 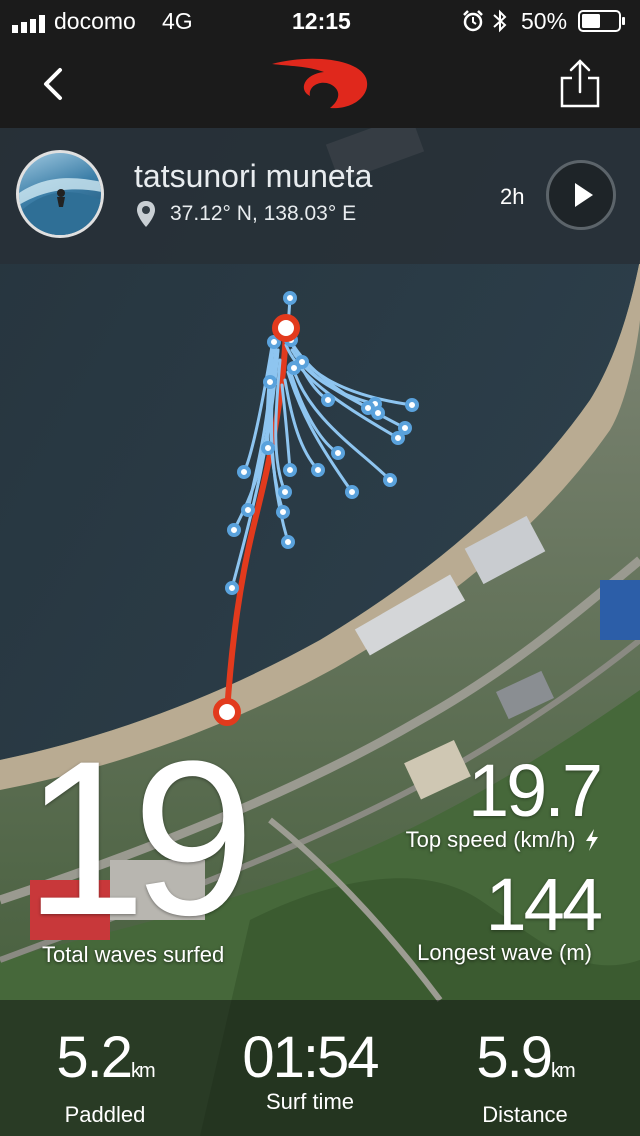 What do you see at coordinates (310, 1101) in the screenshot?
I see `surf-time-label: Surf time` at bounding box center [310, 1101].